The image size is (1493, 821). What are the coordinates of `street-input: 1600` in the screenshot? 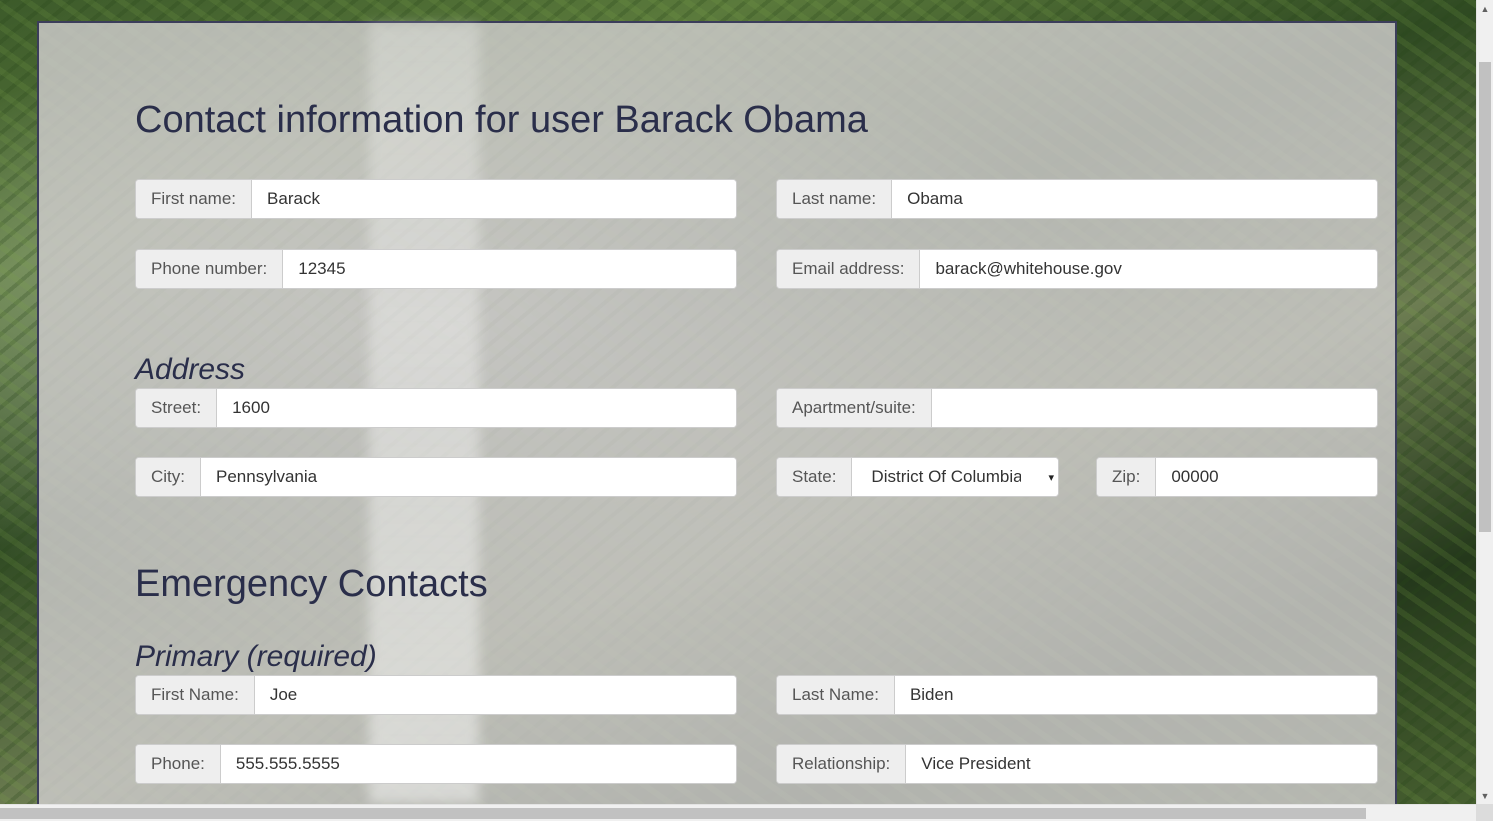 It's located at (476, 408).